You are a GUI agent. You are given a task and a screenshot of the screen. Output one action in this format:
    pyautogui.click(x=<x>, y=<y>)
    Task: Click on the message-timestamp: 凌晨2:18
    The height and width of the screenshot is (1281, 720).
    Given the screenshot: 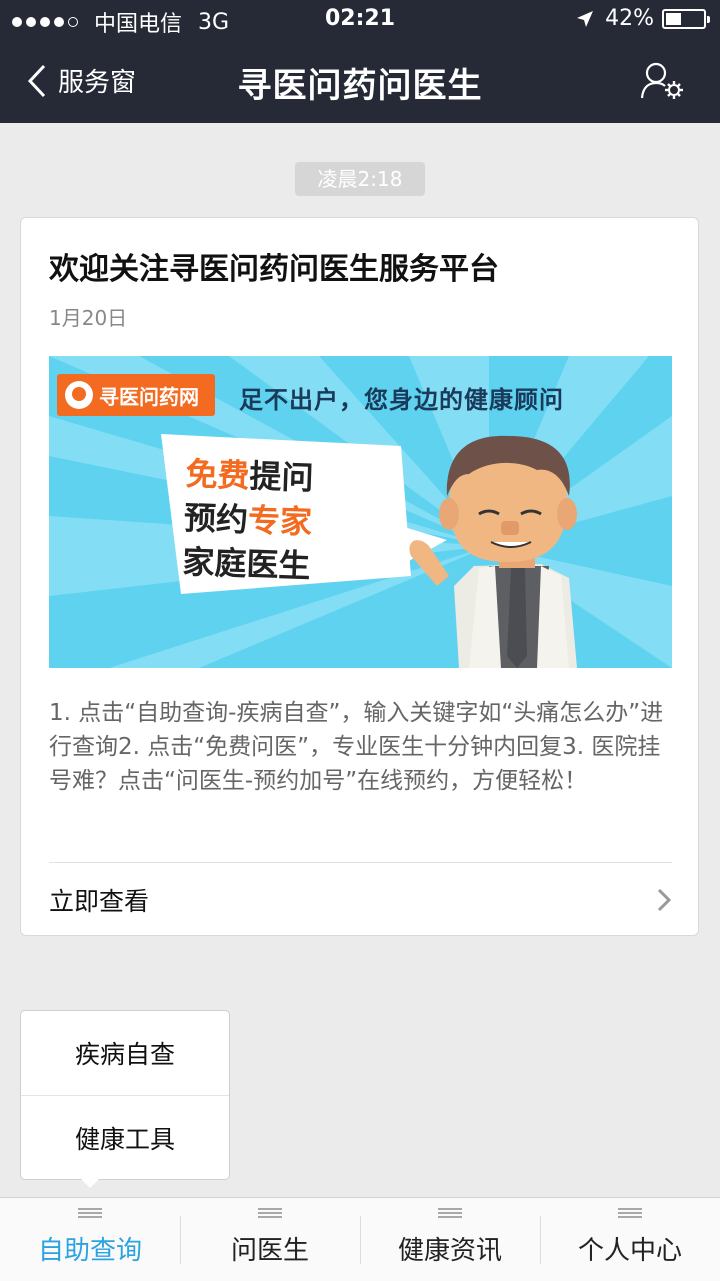 What is the action you would take?
    pyautogui.click(x=360, y=179)
    